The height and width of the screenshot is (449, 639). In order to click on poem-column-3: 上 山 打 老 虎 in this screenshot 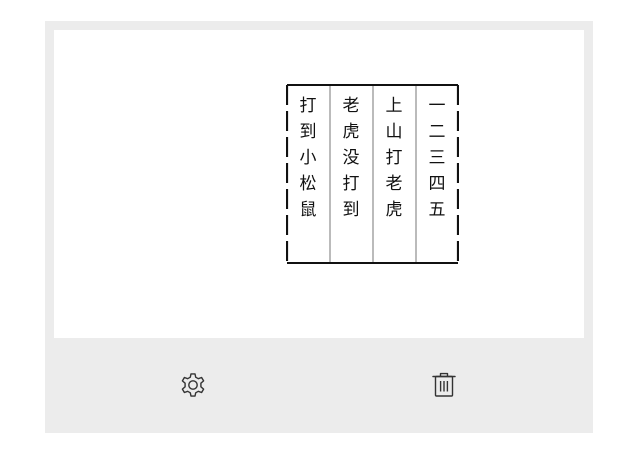, I will do `click(394, 158)`.